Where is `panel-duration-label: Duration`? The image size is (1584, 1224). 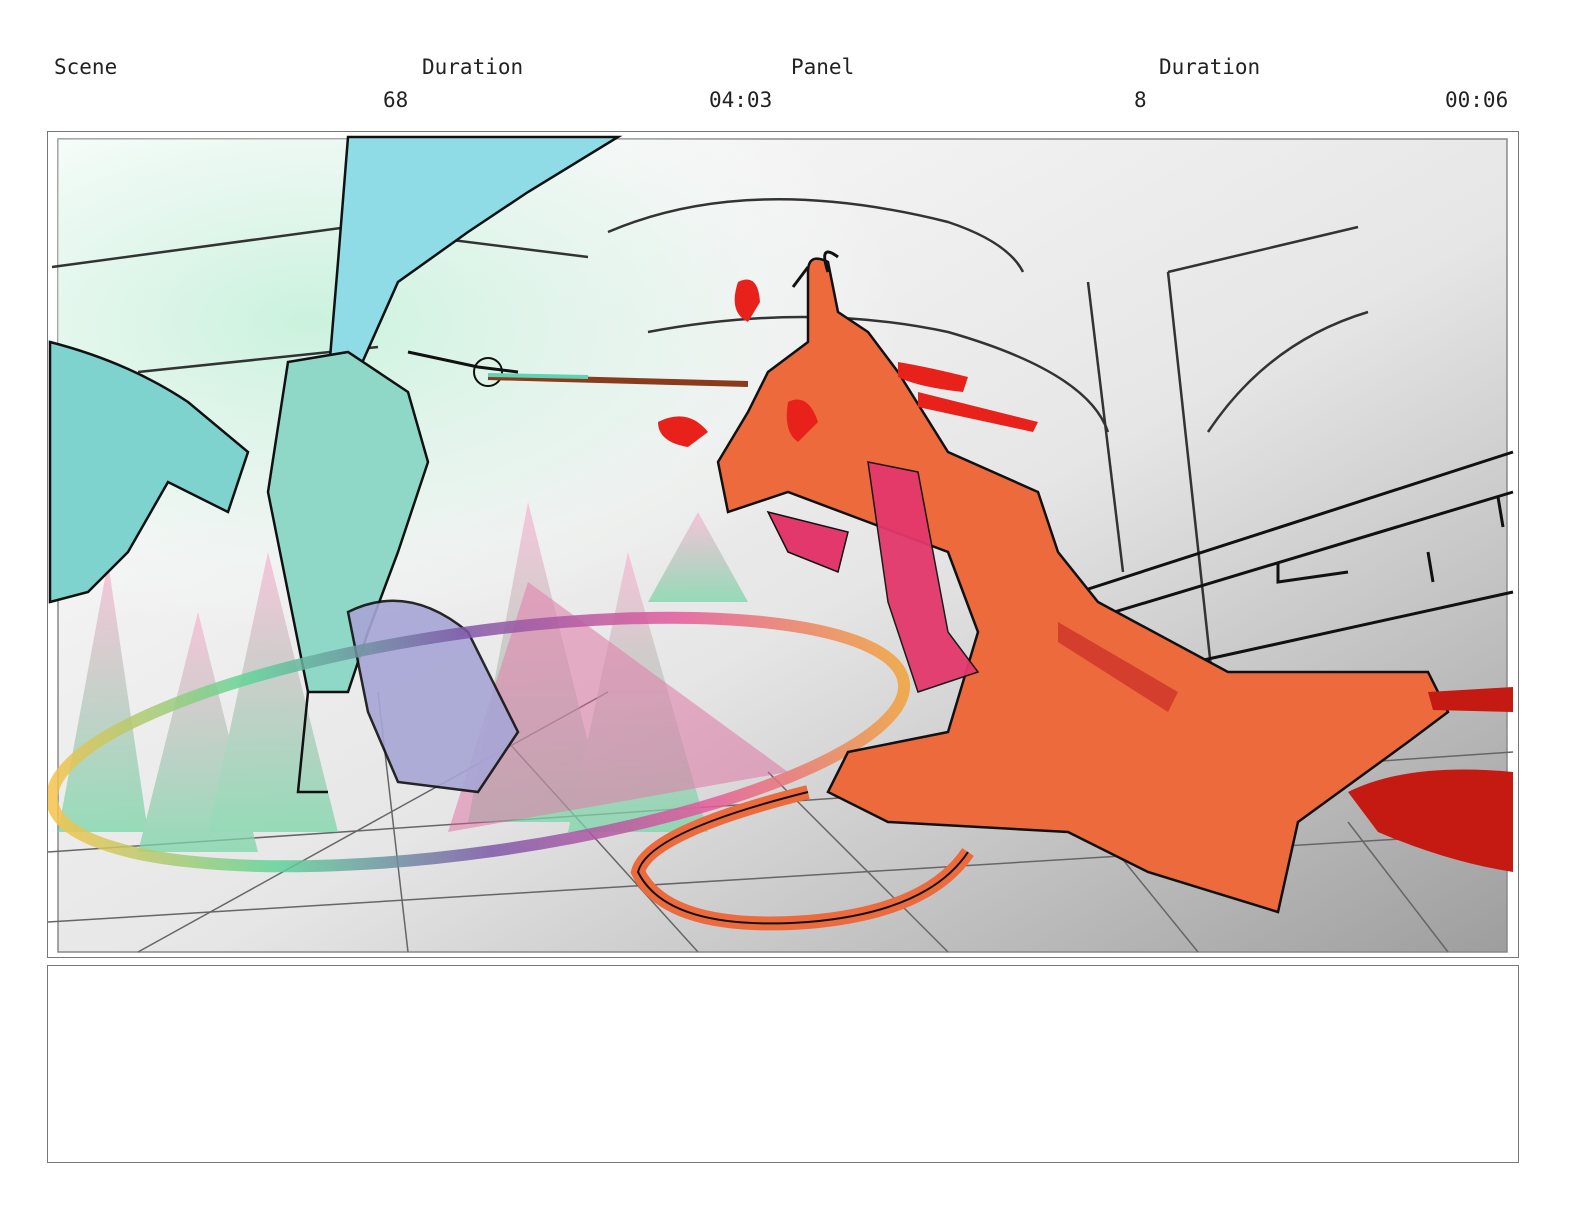
panel-duration-label: Duration is located at coordinates (1210, 67).